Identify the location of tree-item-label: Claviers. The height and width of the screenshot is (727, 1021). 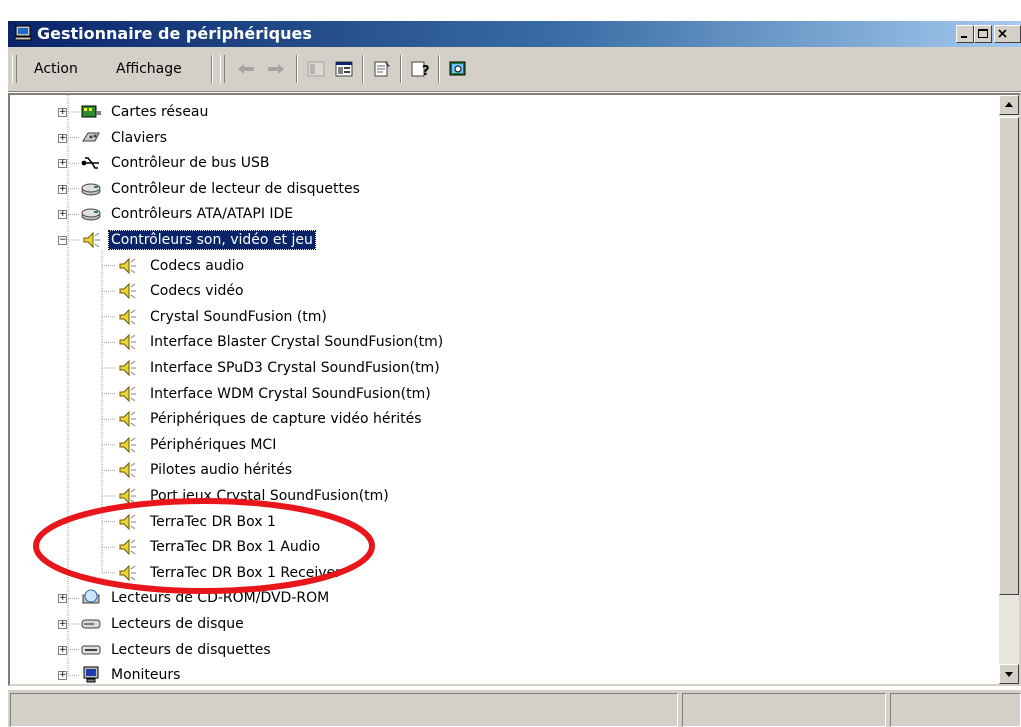
(139, 137).